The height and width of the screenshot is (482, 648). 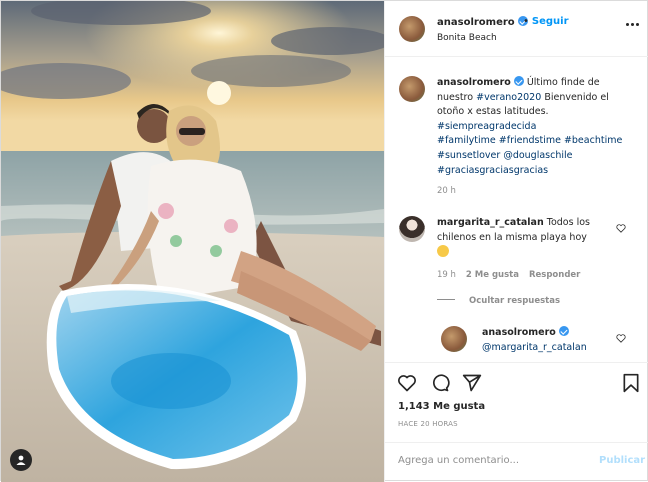 What do you see at coordinates (546, 21) in the screenshot?
I see `follow-button: • Seguir` at bounding box center [546, 21].